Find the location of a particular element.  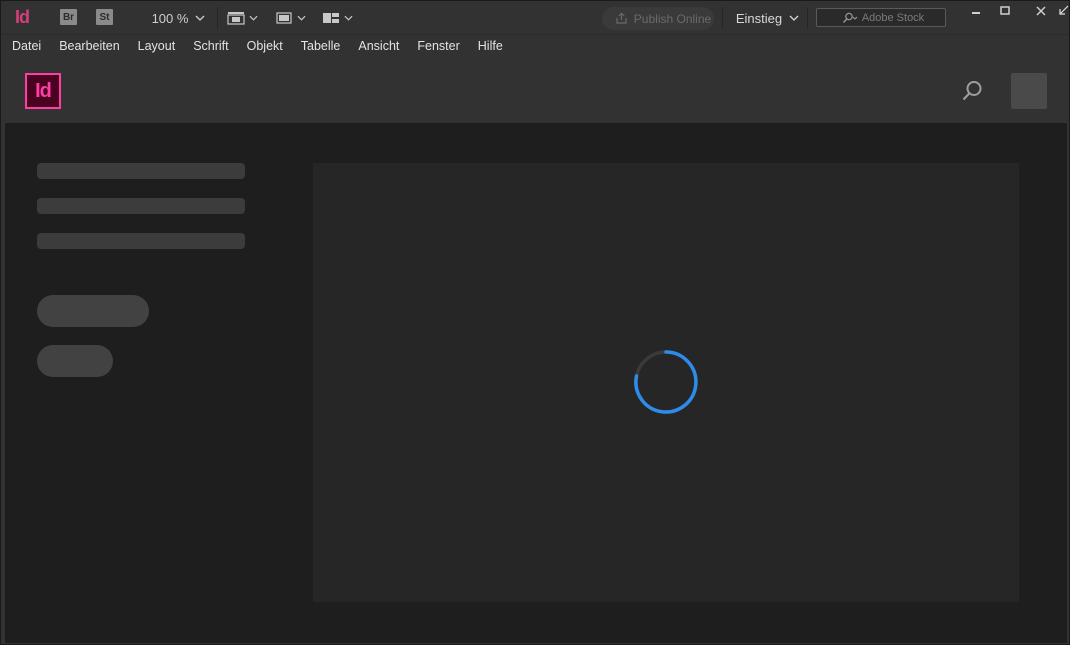

menu-ansicht: Ansicht is located at coordinates (378, 46).